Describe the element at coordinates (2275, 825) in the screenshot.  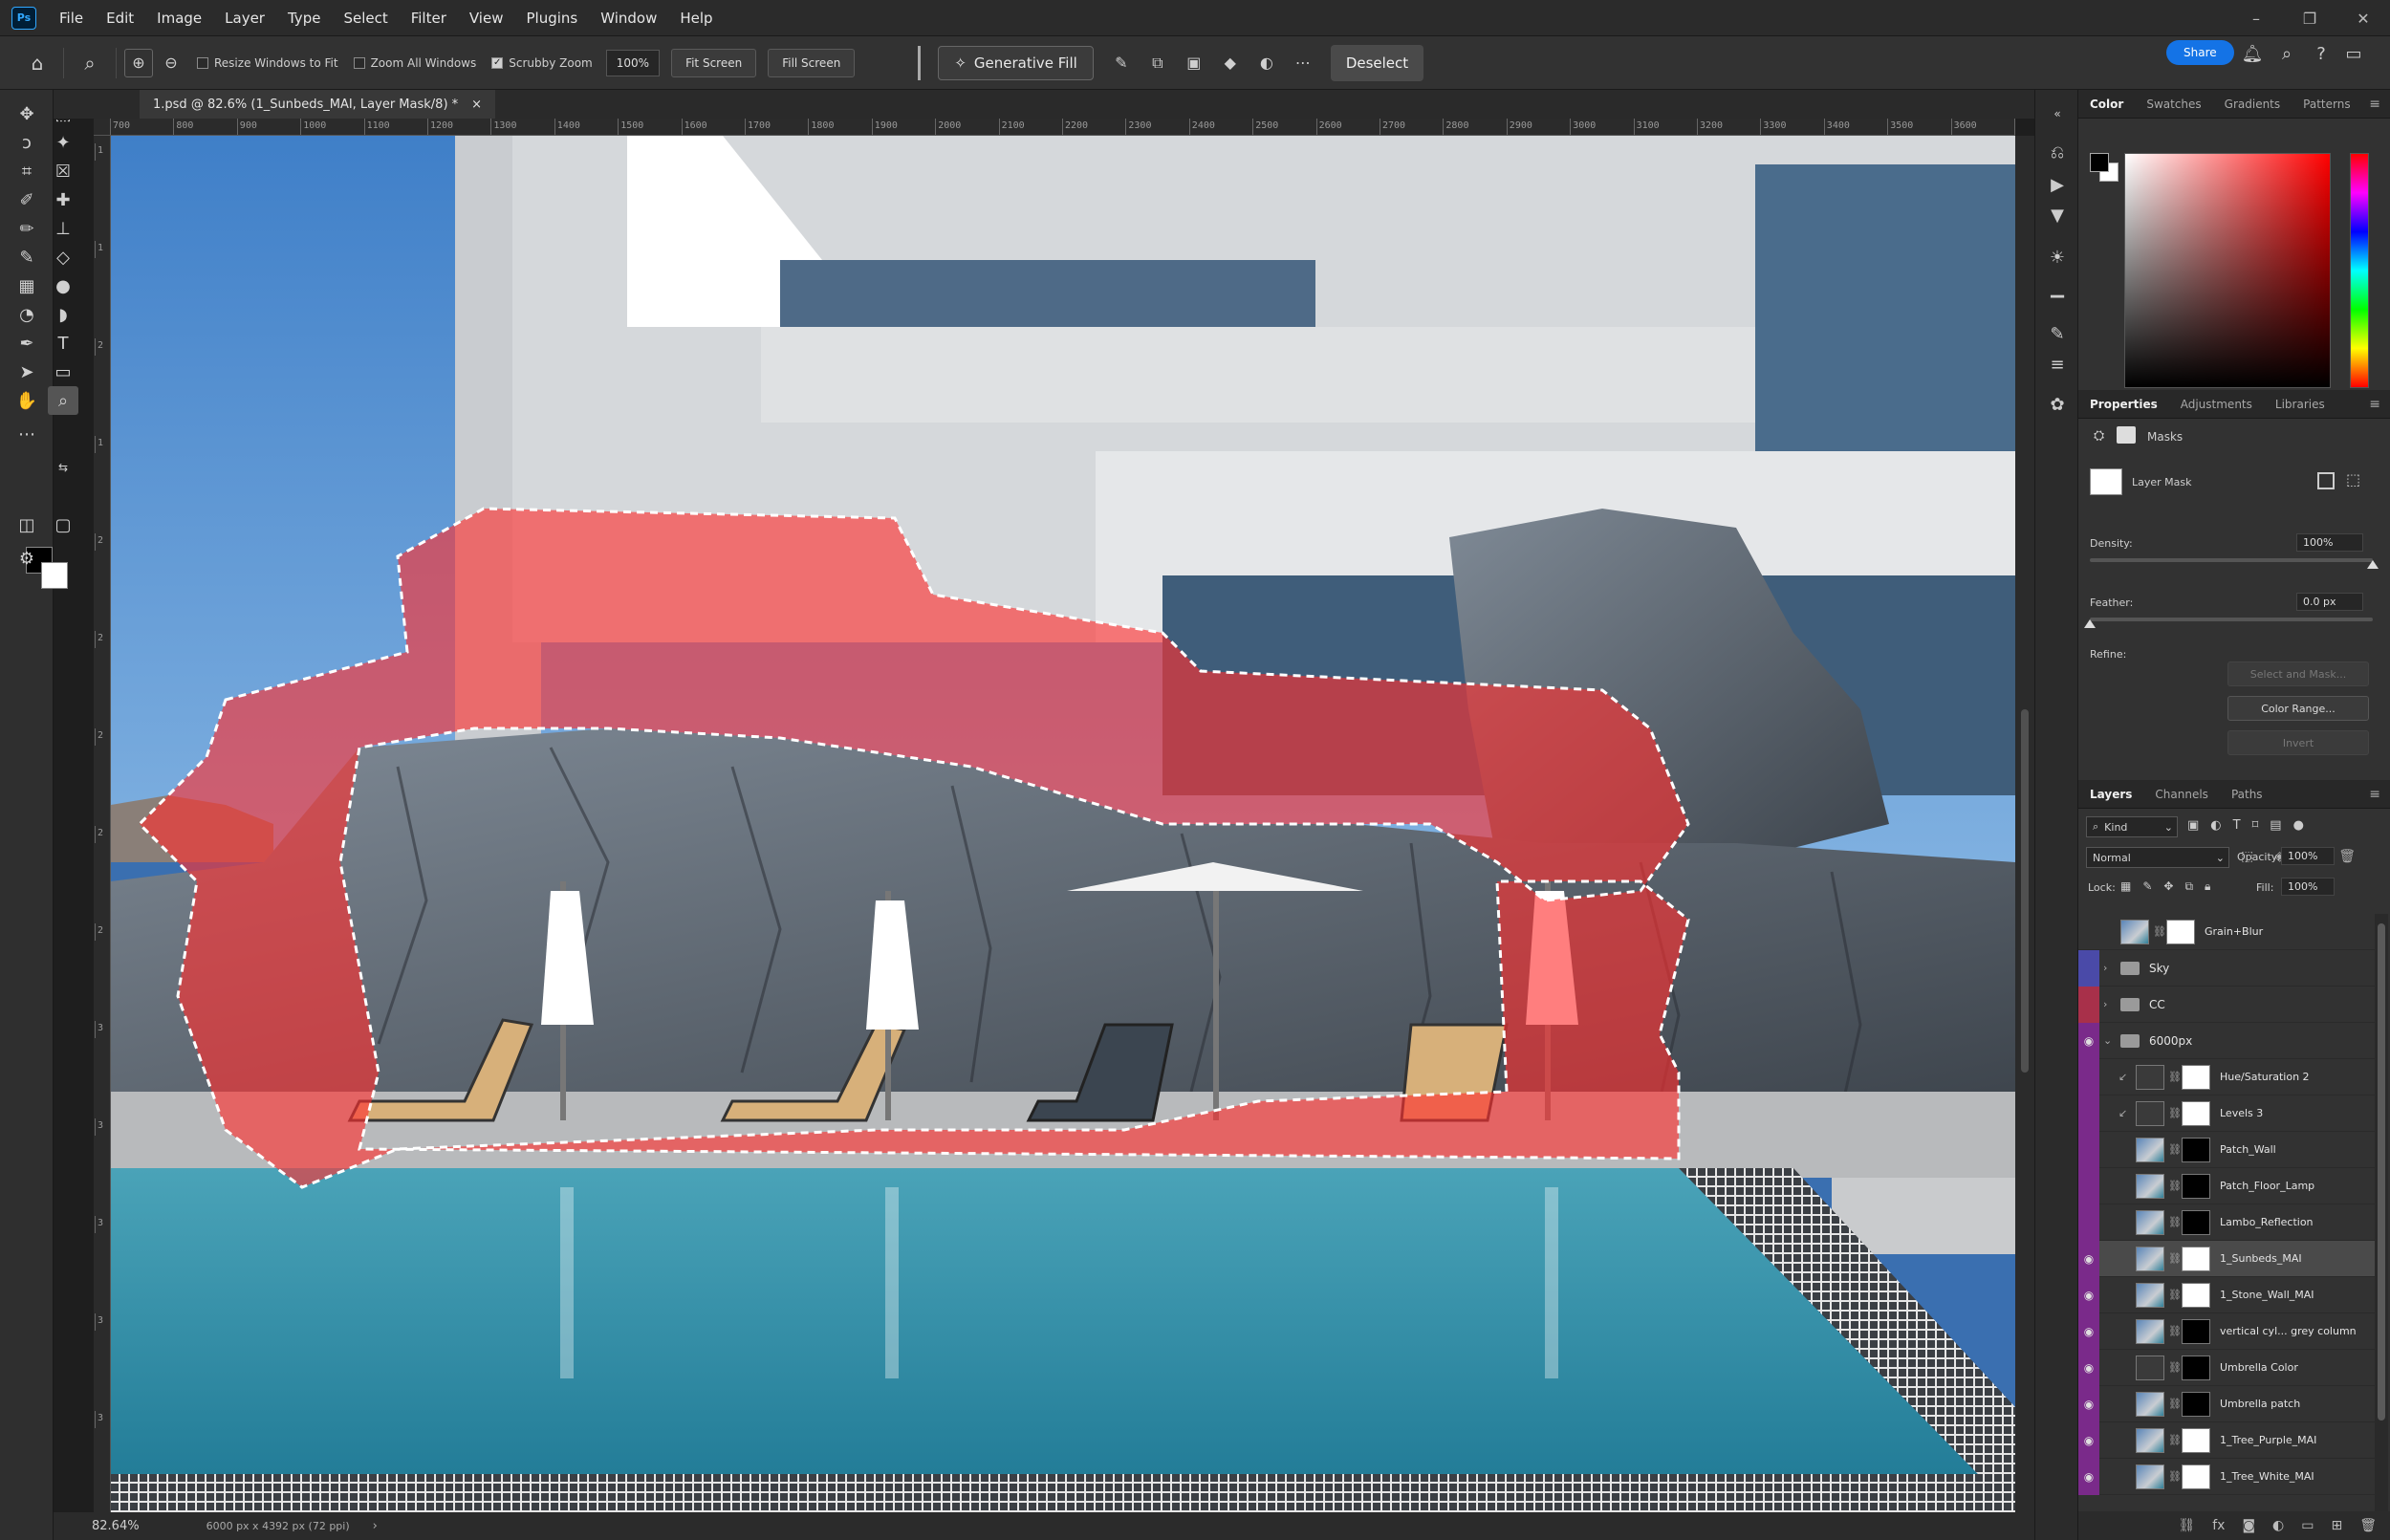
I see `filter-smart-icon: ▤` at that location.